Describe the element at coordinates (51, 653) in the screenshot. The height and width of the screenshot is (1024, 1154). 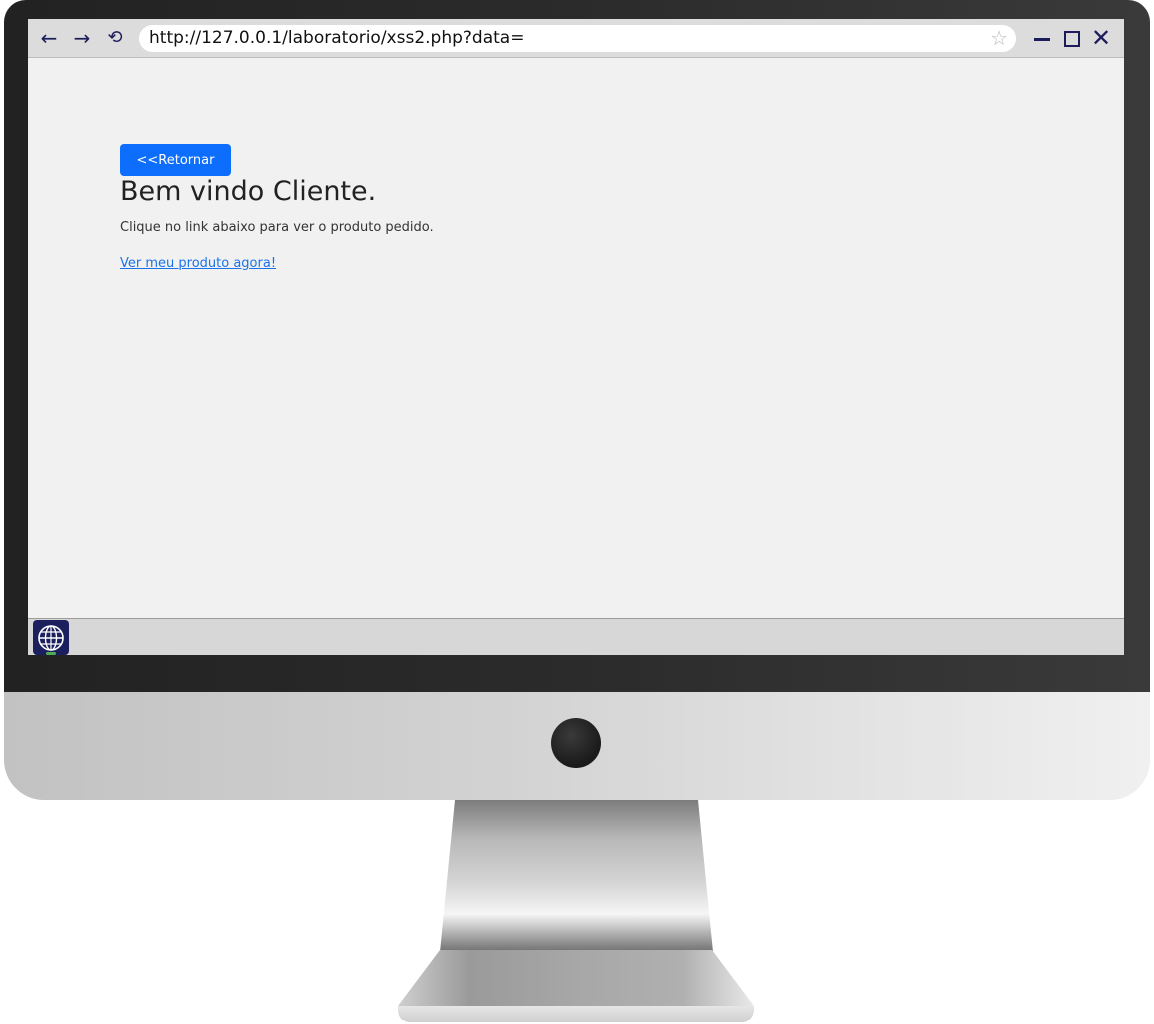
I see `active-indicator` at that location.